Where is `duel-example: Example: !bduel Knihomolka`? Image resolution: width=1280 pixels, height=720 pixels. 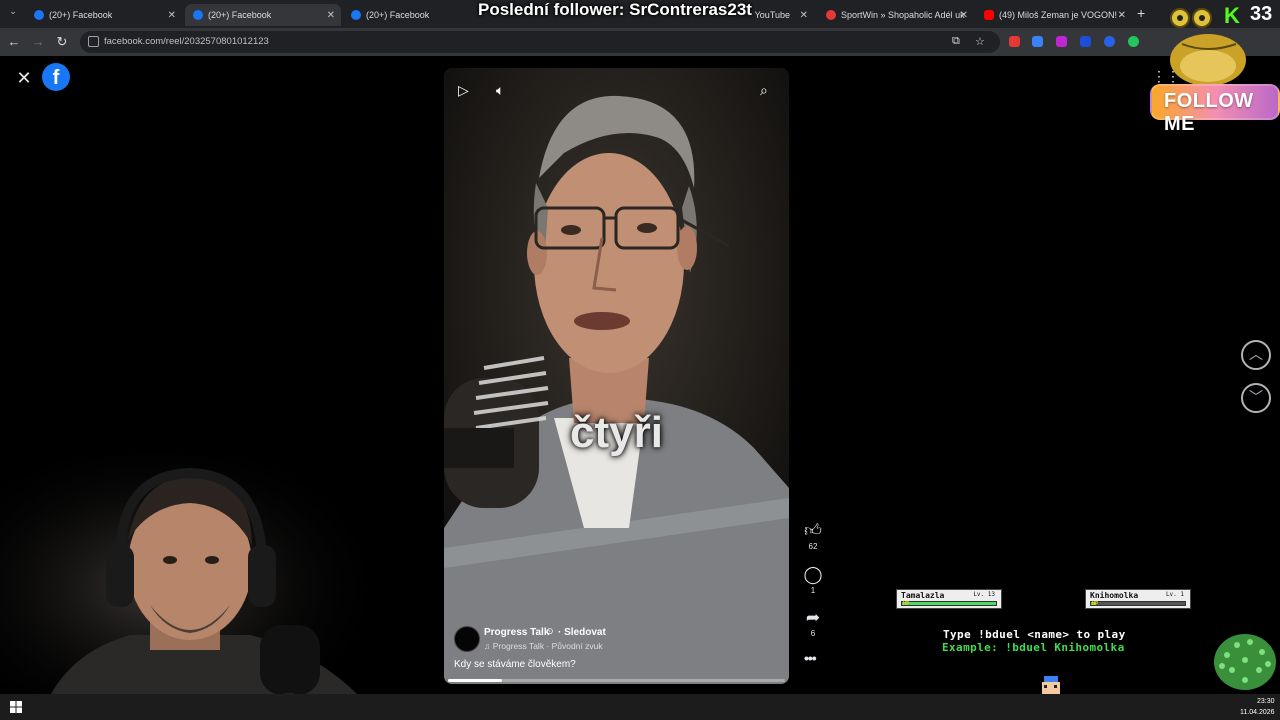
duel-example: Example: !bduel Knihomolka is located at coordinates (1033, 647).